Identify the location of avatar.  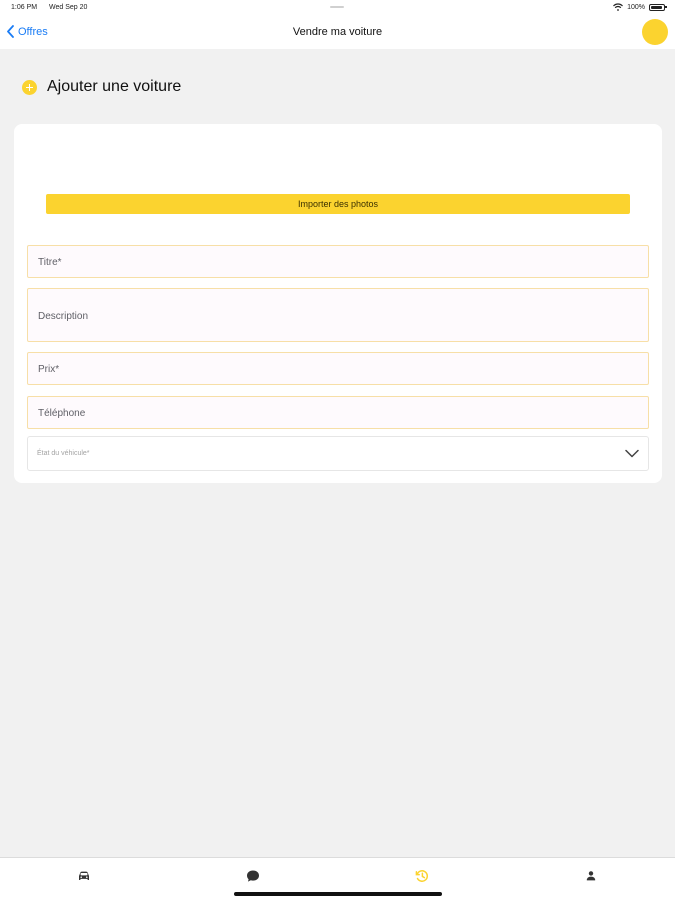
(655, 32).